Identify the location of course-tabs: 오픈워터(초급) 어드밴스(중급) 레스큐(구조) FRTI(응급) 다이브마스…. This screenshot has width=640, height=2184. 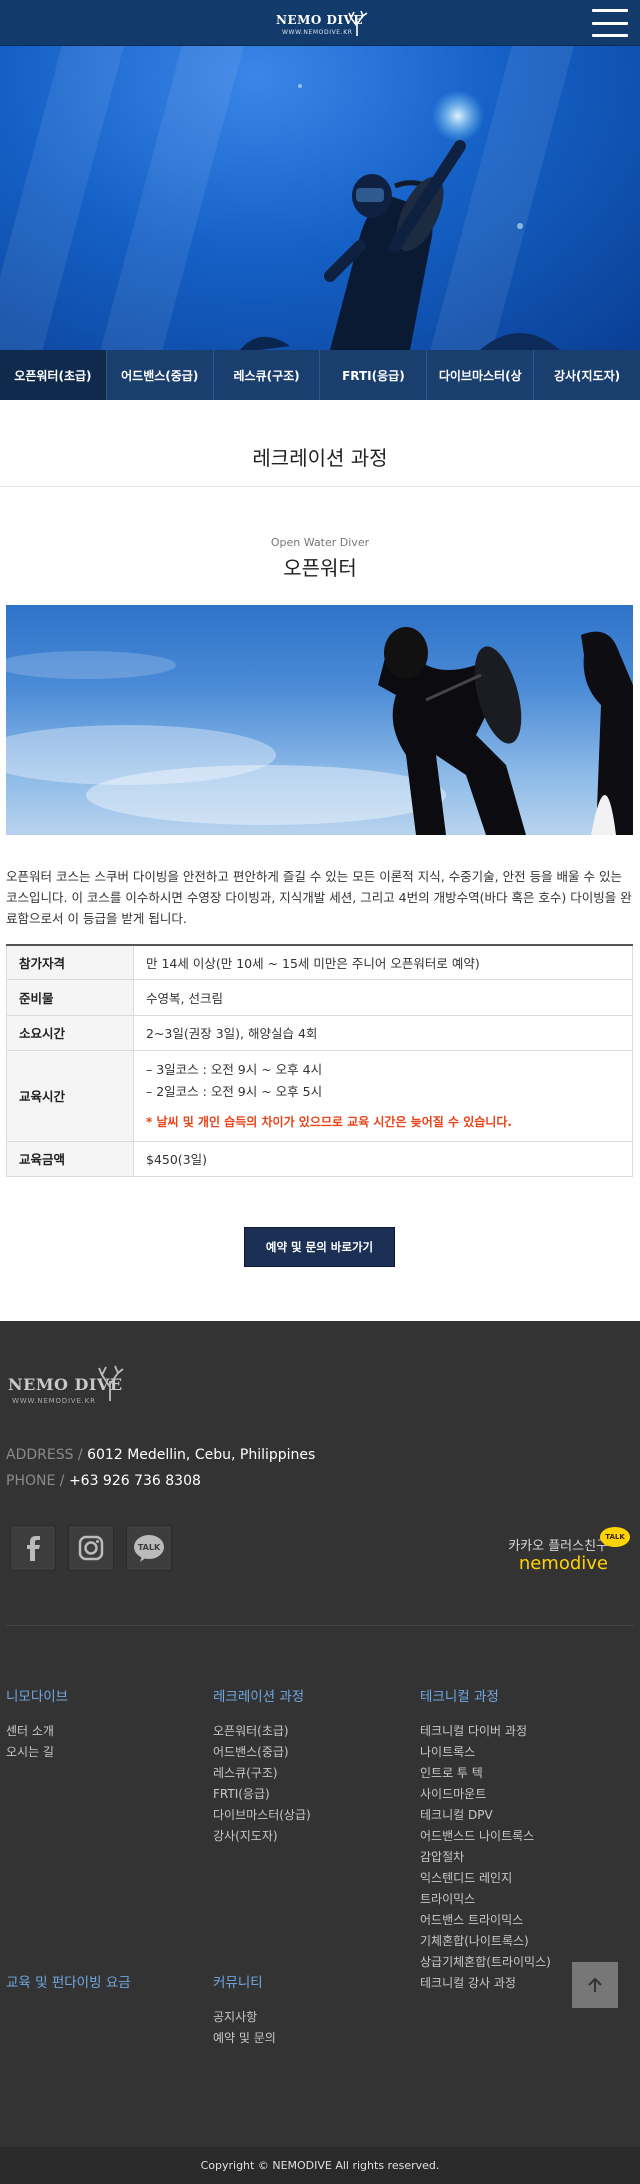
(320, 375).